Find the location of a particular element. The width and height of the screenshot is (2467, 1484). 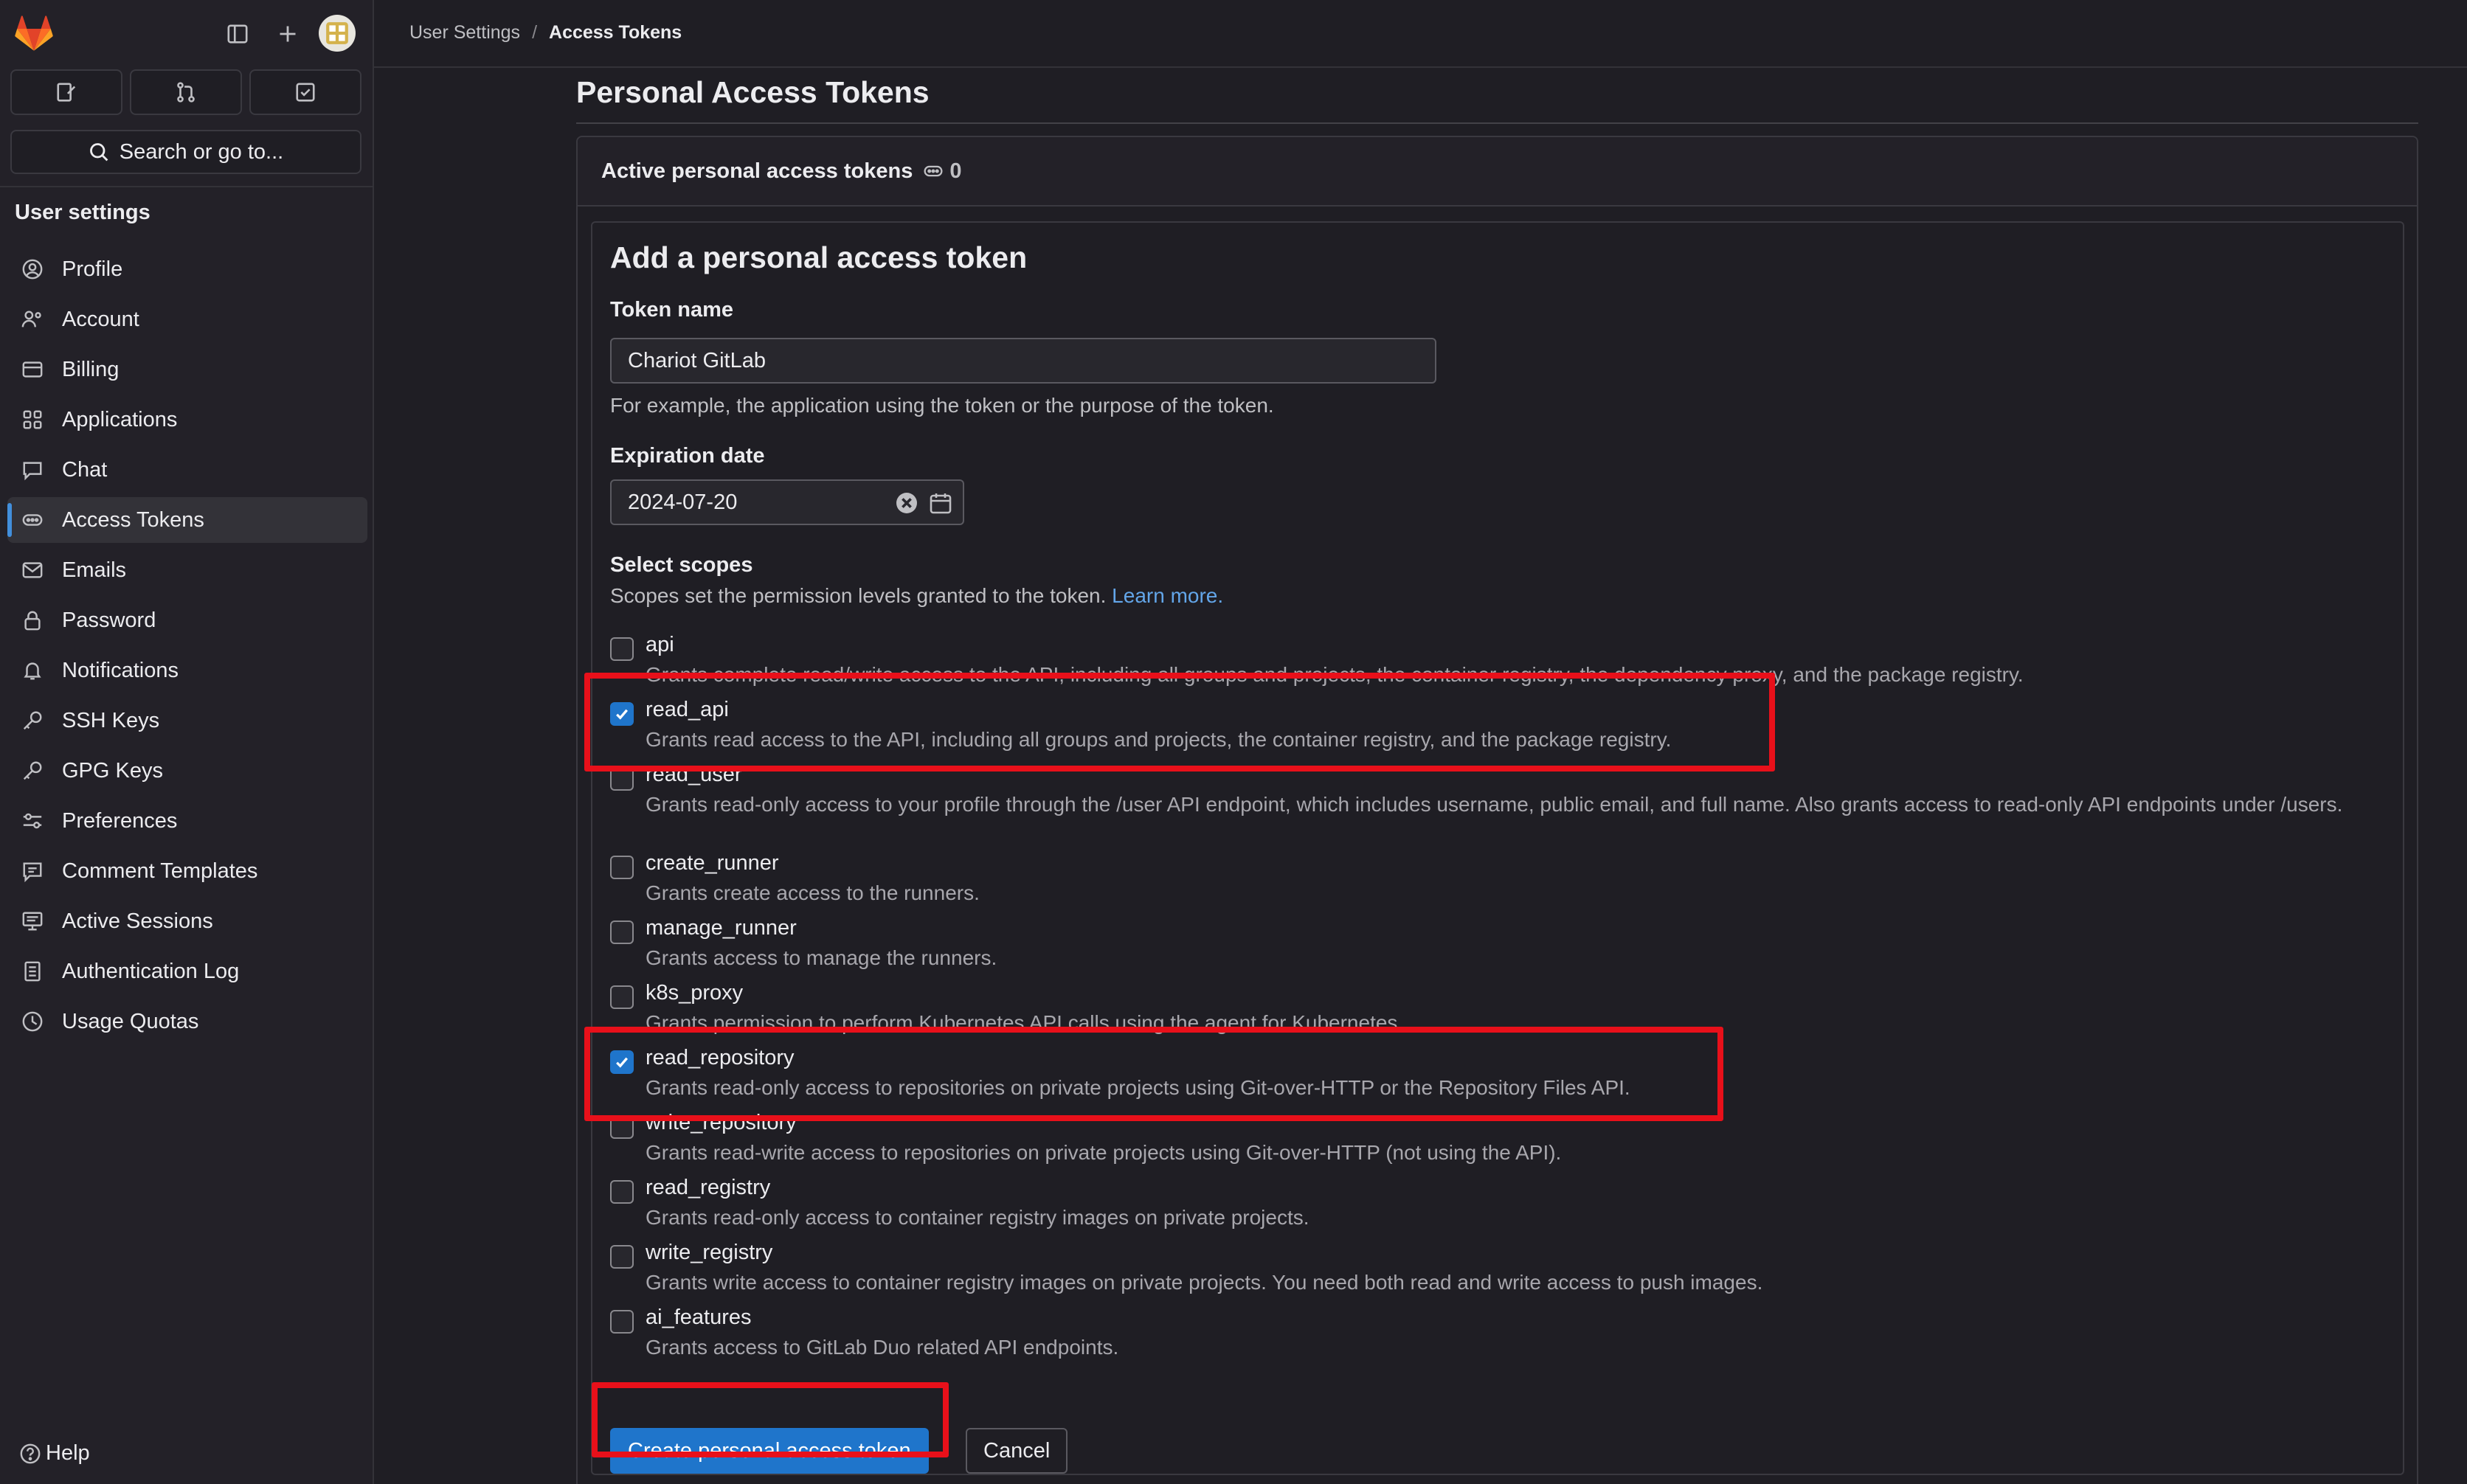

sidebar-item-chat: Chat is located at coordinates (187, 470).